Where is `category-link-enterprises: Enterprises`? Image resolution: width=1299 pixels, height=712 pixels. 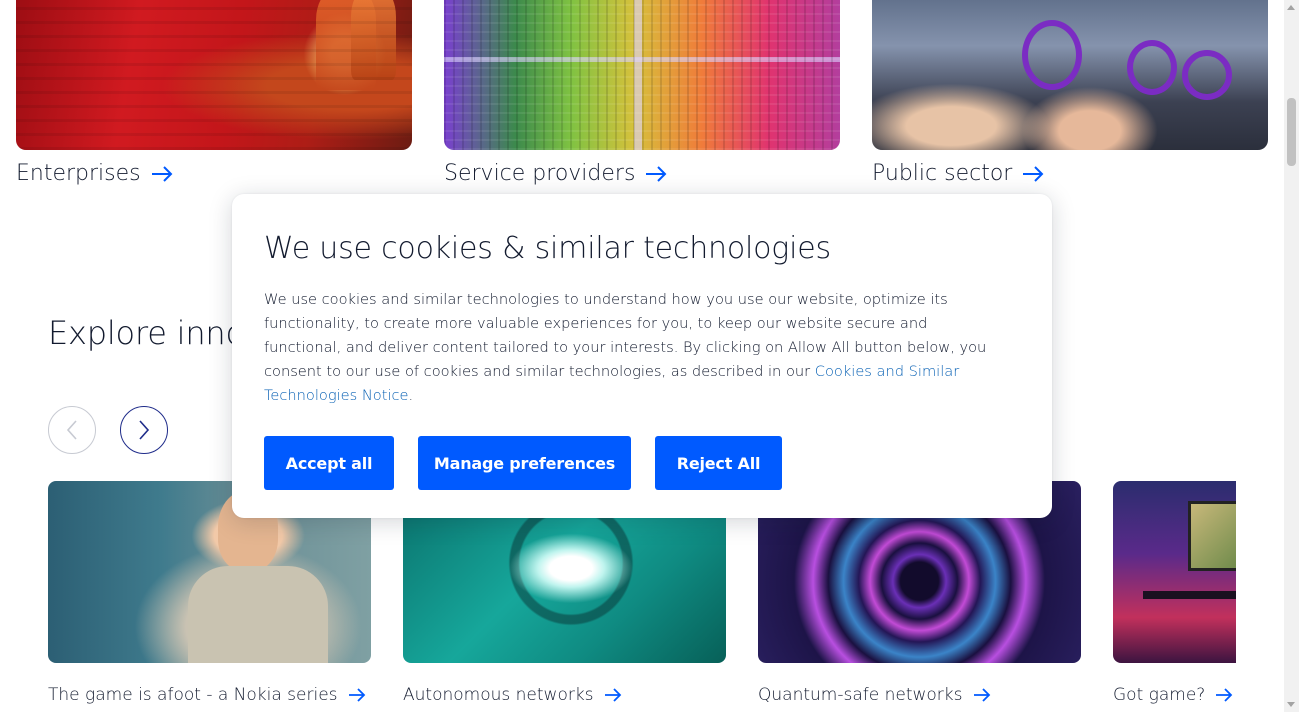
category-link-enterprises: Enterprises is located at coordinates (214, 173).